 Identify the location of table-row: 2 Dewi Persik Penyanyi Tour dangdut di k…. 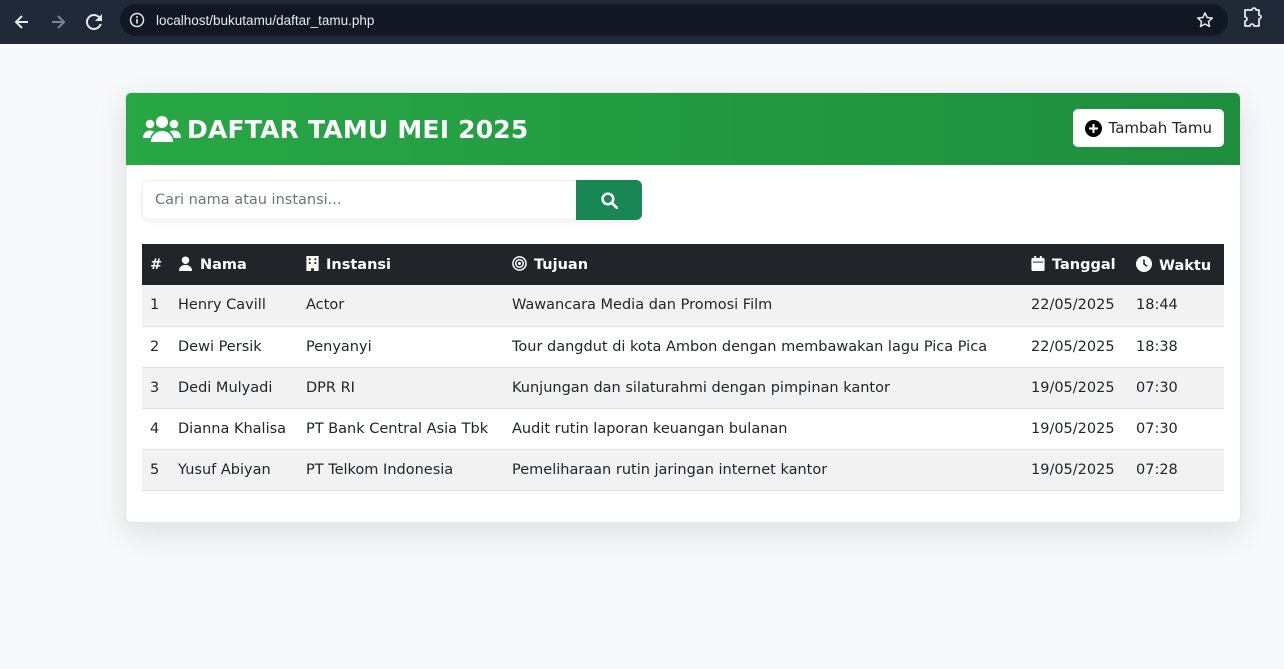
(683, 346).